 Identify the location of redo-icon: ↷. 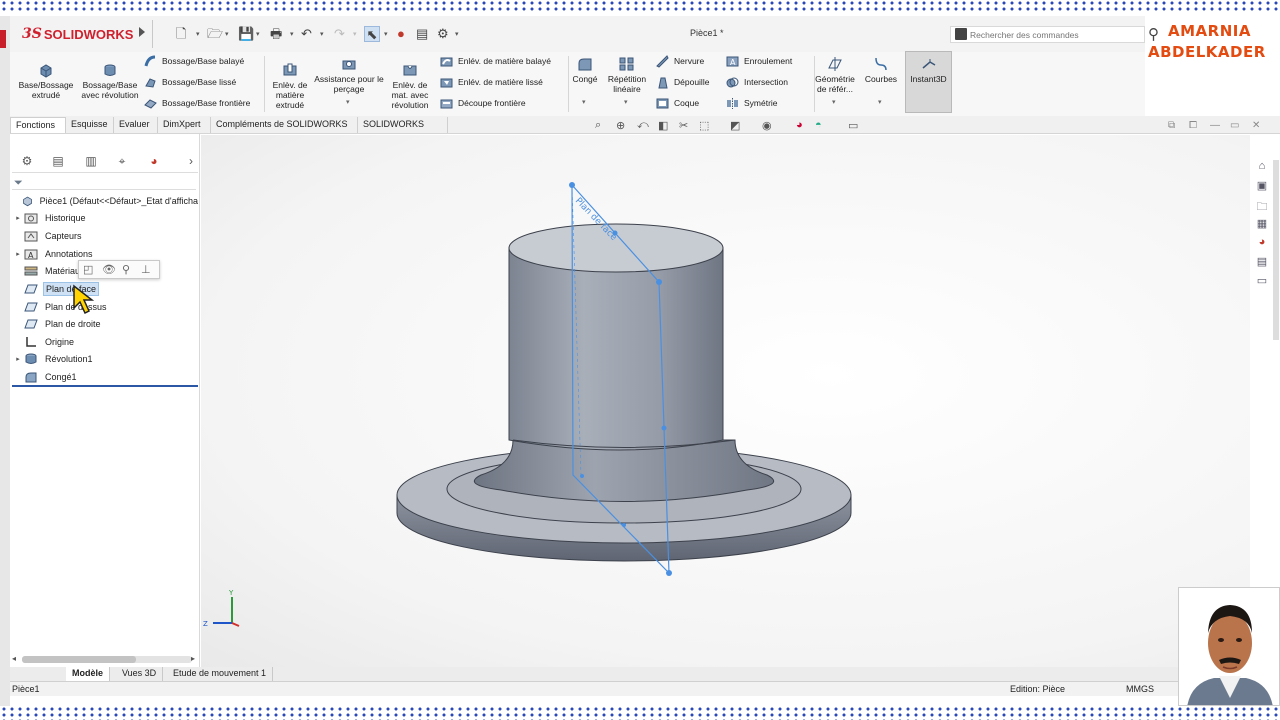
(339, 34).